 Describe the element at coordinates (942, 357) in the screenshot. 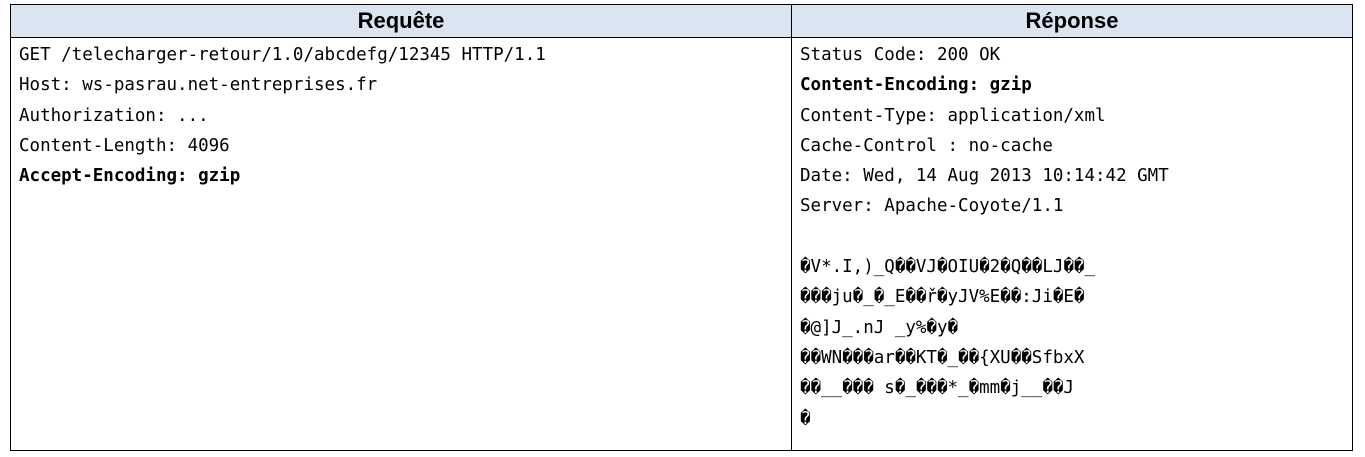

I see `response-body-line: ��WN���ar��KT�_��{XU��SfbxX` at that location.